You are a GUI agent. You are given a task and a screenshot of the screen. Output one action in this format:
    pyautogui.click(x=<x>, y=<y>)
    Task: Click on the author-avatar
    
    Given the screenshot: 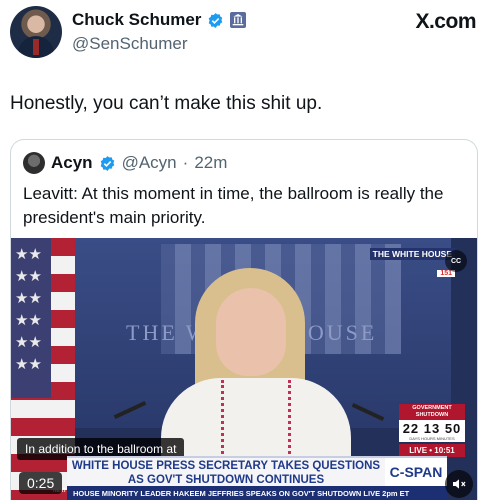 What is the action you would take?
    pyautogui.click(x=36, y=32)
    